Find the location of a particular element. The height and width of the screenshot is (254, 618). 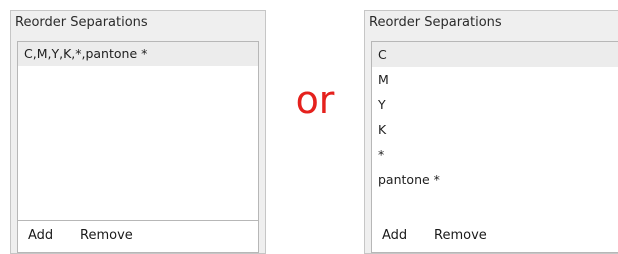

list-item: Y is located at coordinates (495, 104).